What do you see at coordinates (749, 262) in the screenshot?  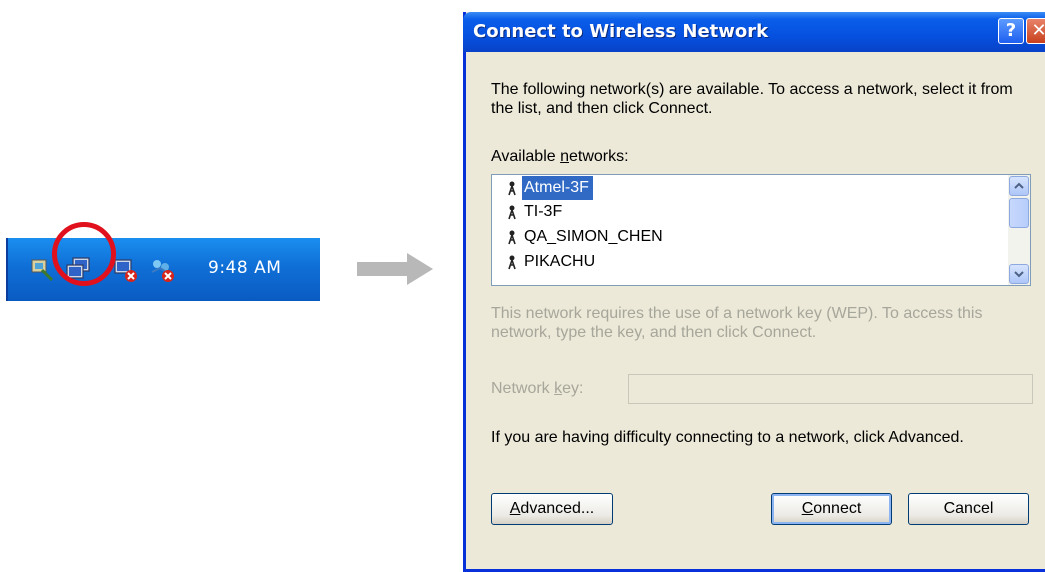 I see `list-item: PIKACHU` at bounding box center [749, 262].